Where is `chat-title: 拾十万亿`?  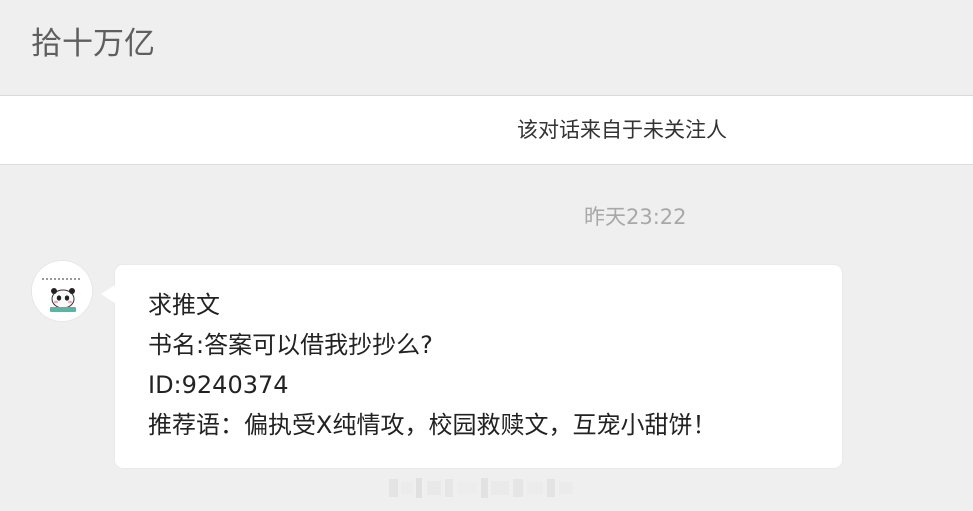
chat-title: 拾十万亿 is located at coordinates (93, 44).